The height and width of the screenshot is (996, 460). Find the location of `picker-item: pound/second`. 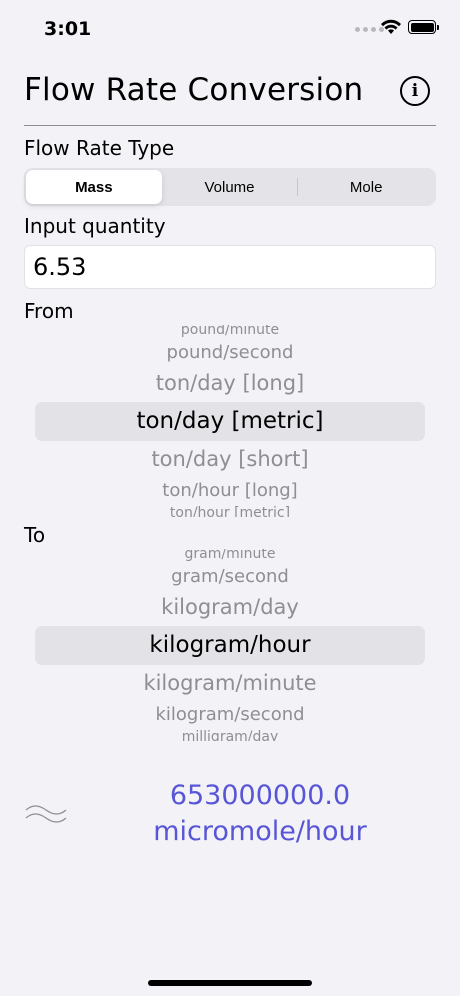

picker-item: pound/second is located at coordinates (230, 352).